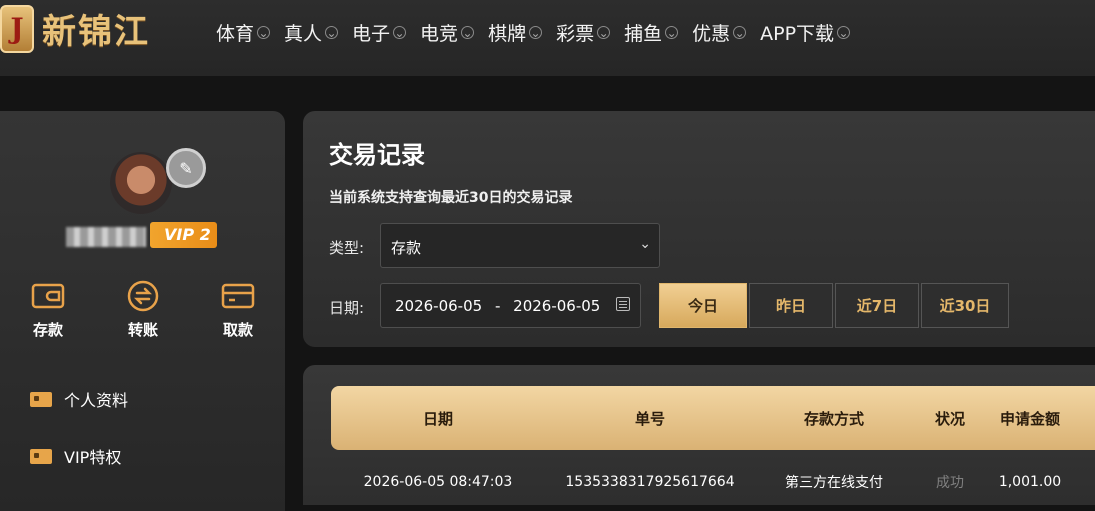  I want to click on nav-item-slots: 电子 ⌄, so click(379, 32).